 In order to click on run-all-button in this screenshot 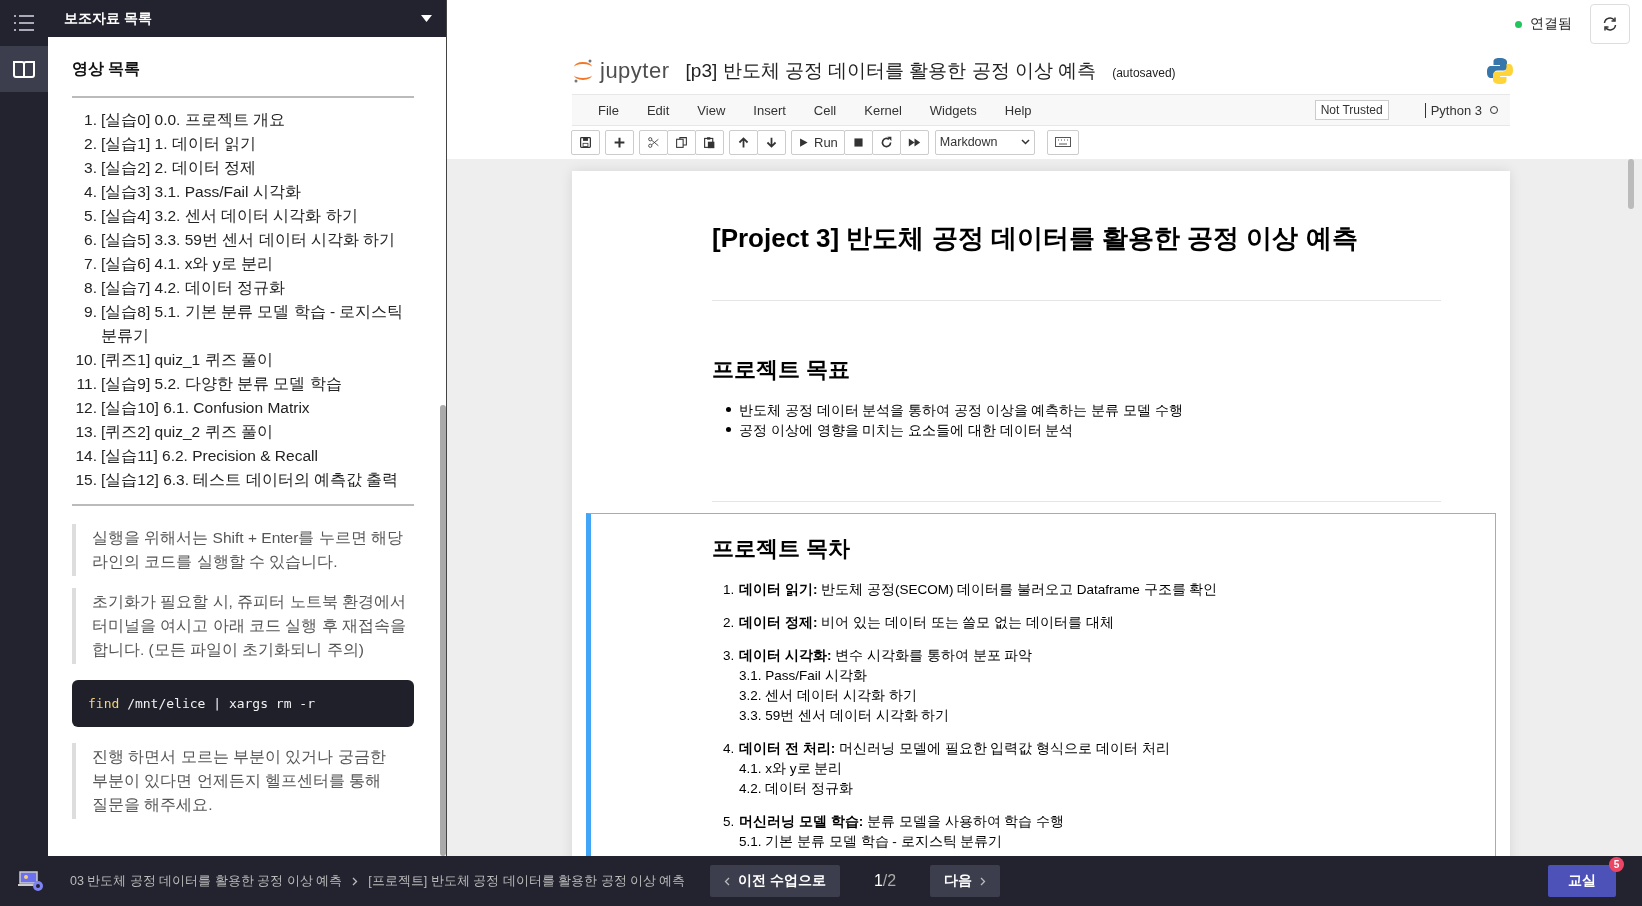, I will do `click(914, 142)`.